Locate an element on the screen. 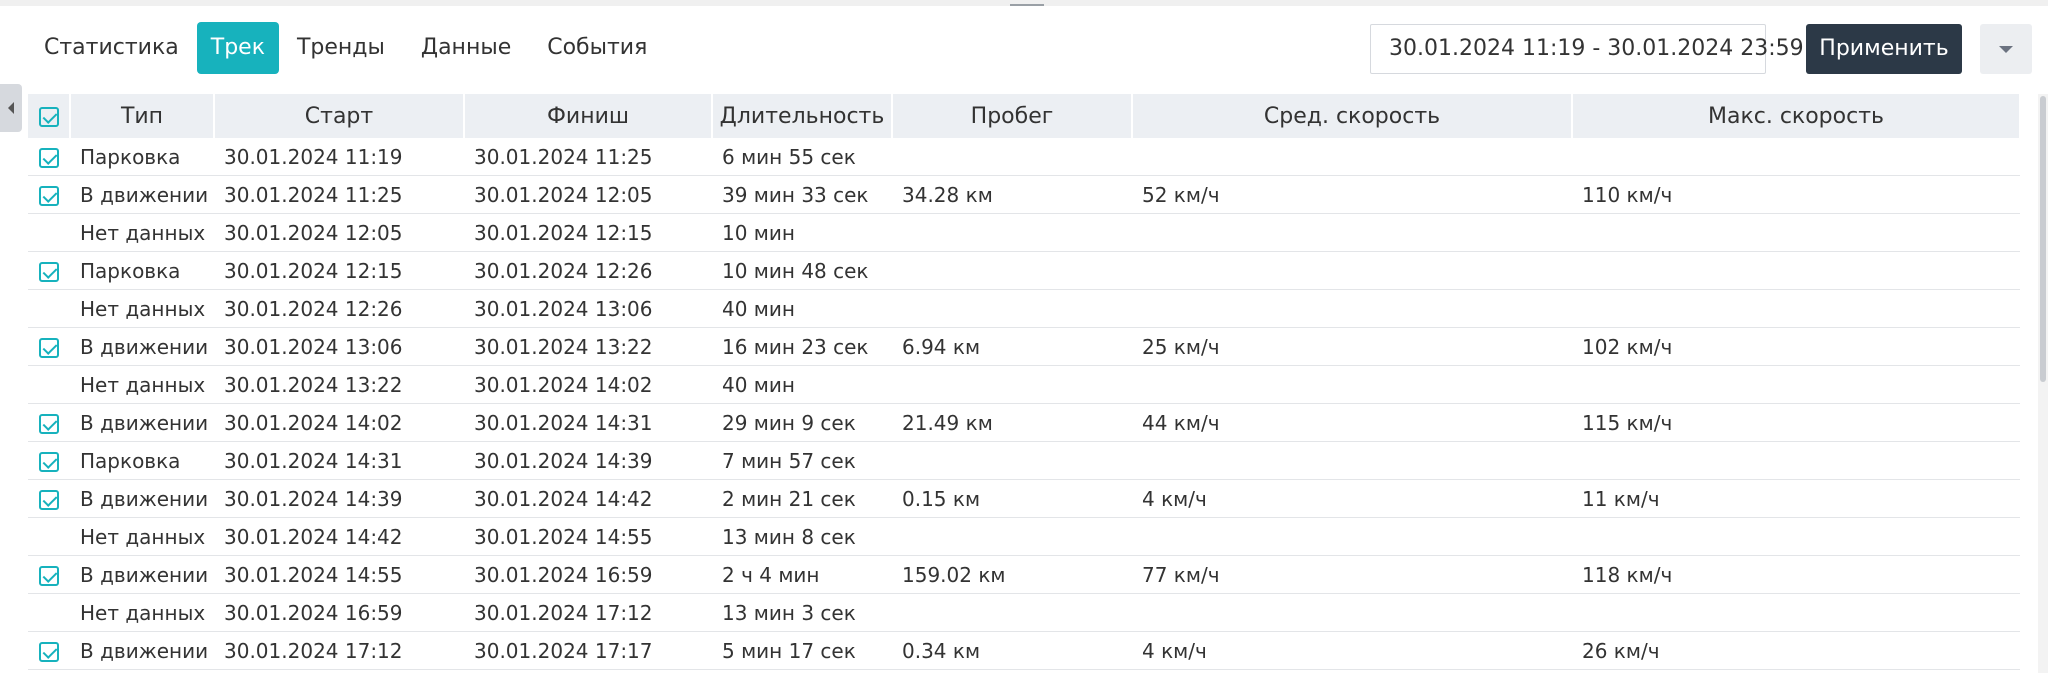 This screenshot has height=673, width=2048. tab-statistics: Статистика is located at coordinates (111, 48).